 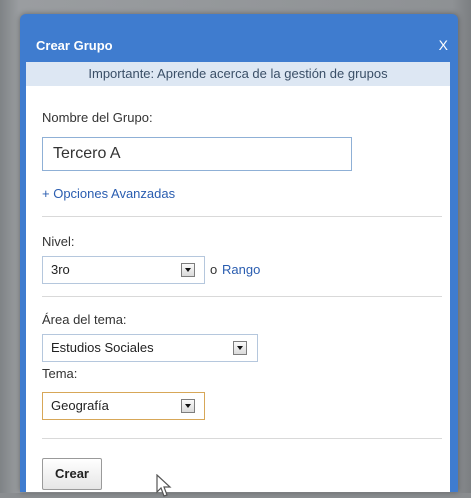 What do you see at coordinates (443, 45) in the screenshot?
I see `close-button: X` at bounding box center [443, 45].